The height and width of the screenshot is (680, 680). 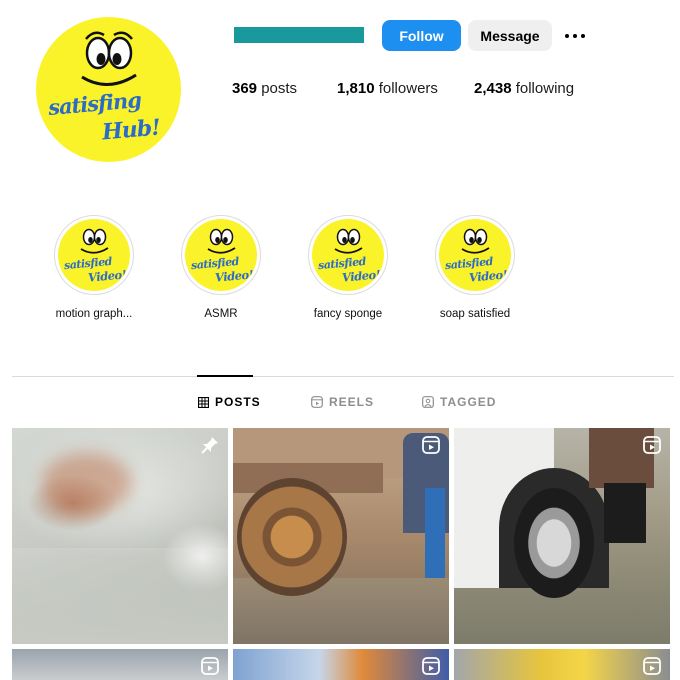 What do you see at coordinates (299, 35) in the screenshot?
I see `username-redacted` at bounding box center [299, 35].